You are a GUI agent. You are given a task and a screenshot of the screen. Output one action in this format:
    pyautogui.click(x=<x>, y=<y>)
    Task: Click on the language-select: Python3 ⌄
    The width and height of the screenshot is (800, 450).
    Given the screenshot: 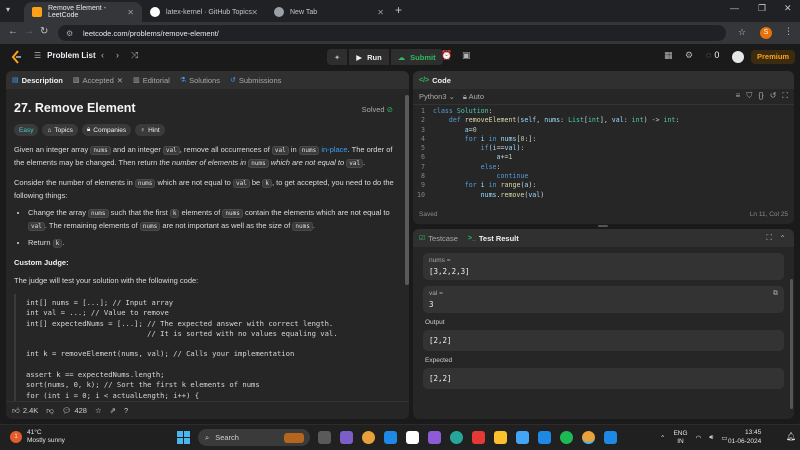 What is the action you would take?
    pyautogui.click(x=437, y=96)
    